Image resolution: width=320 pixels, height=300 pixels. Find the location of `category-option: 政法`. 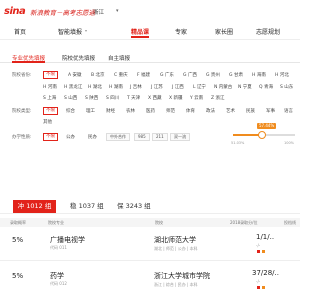

category-option: 政法 is located at coordinates (210, 111).